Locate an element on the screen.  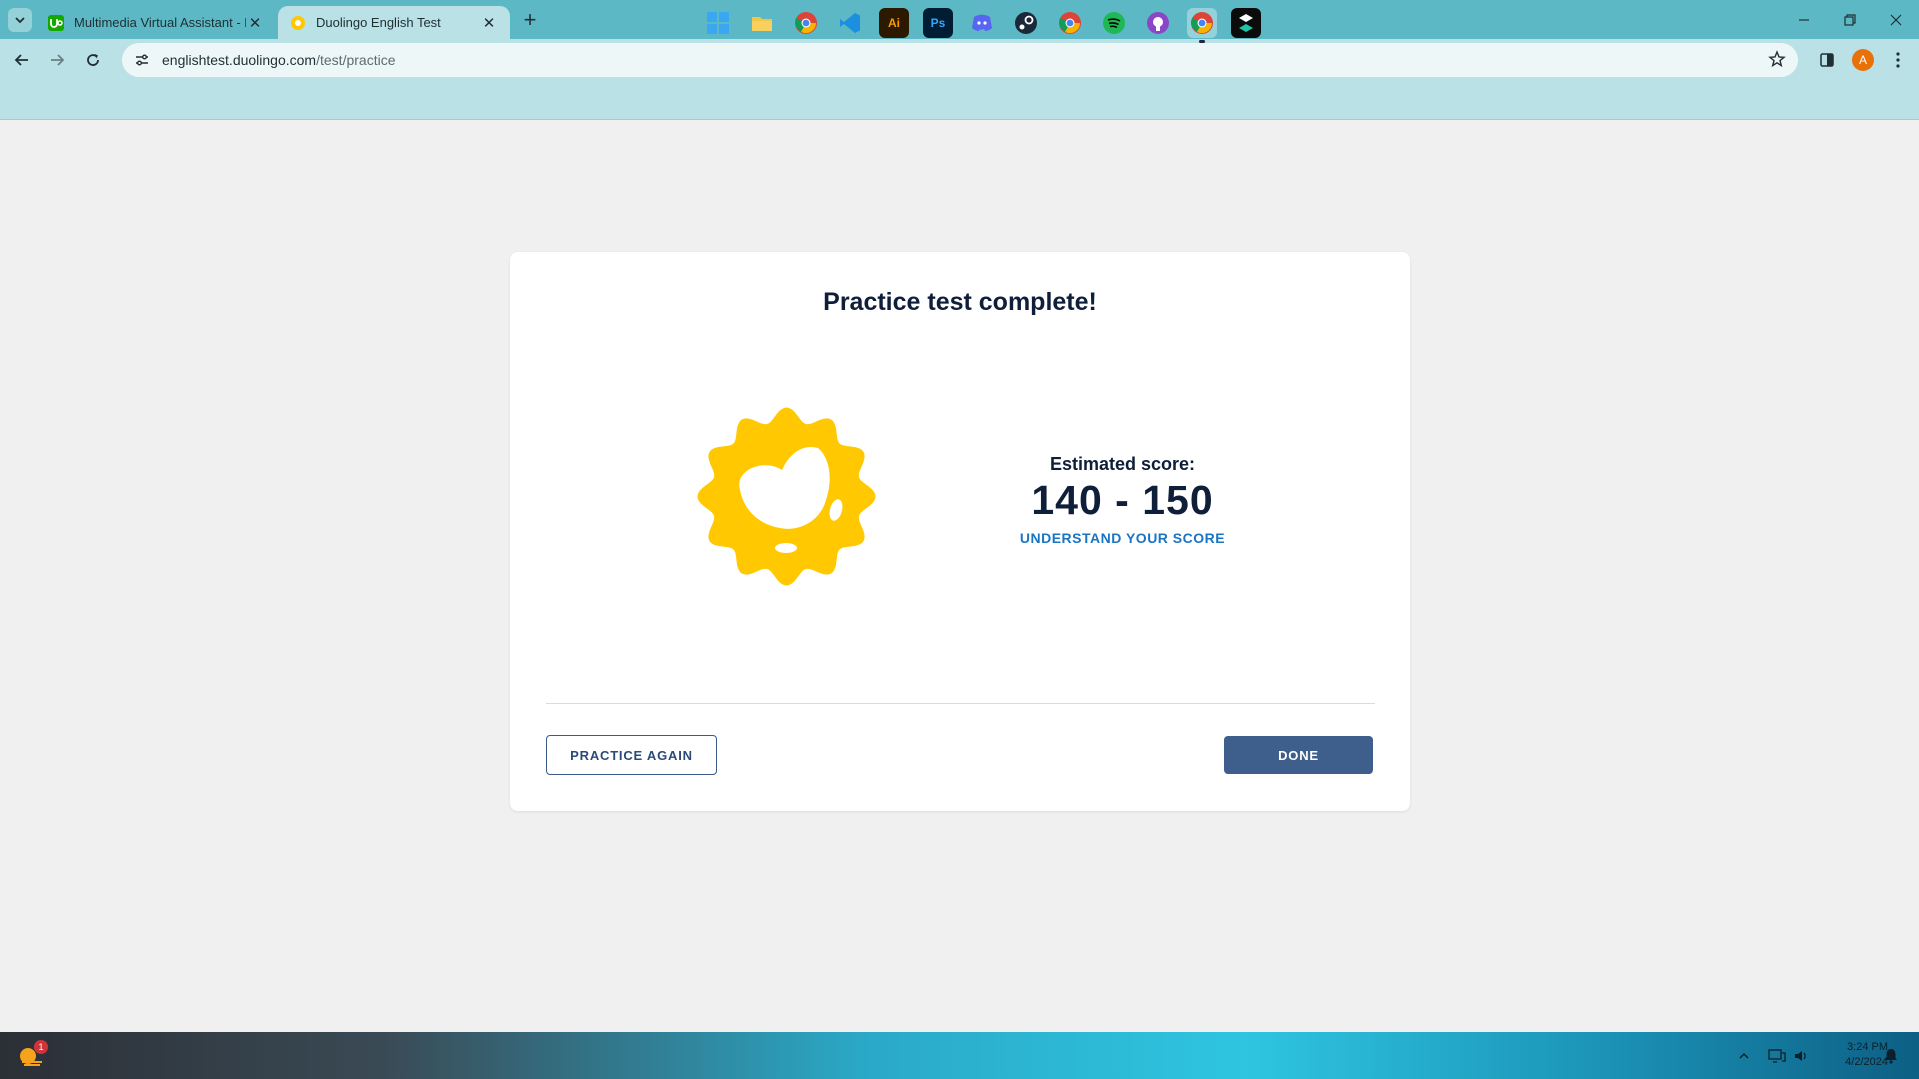
discord-icon is located at coordinates (982, 23).